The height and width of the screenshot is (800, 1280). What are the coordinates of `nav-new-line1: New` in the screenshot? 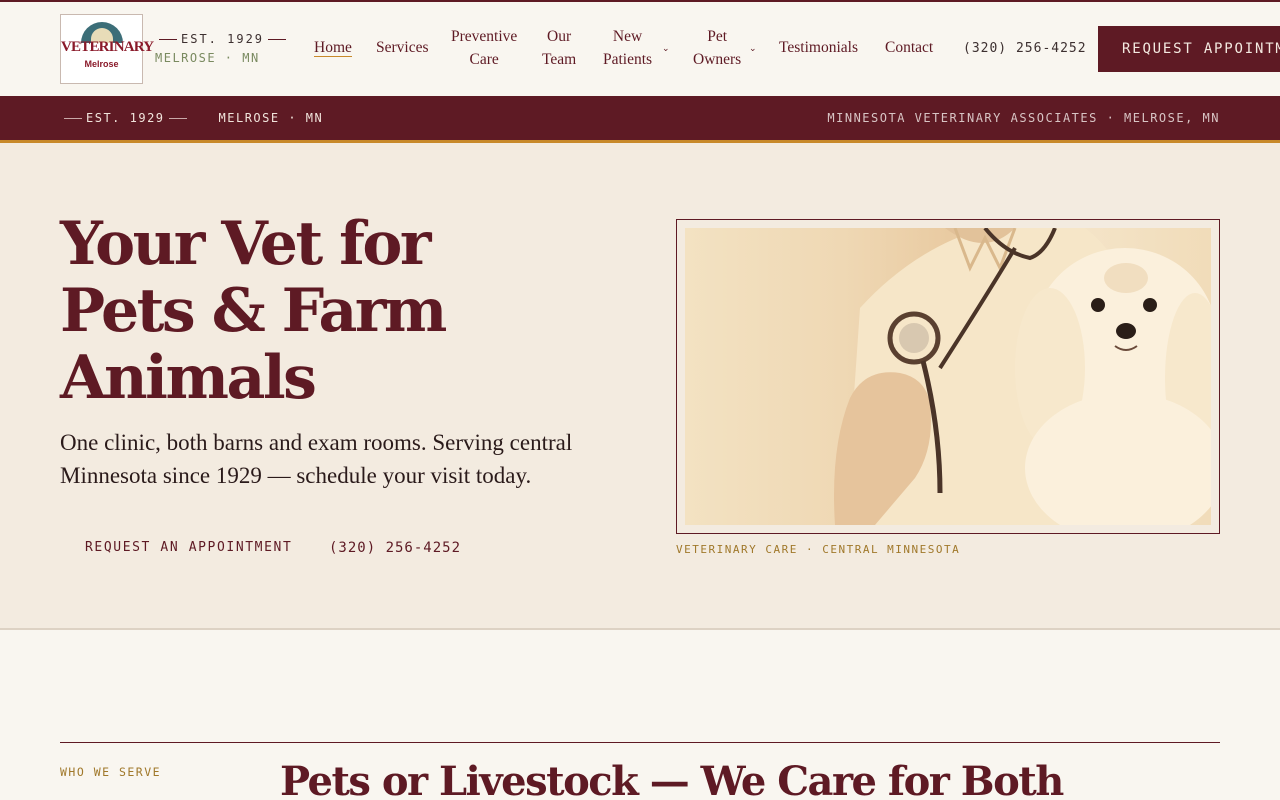 It's located at (627, 36).